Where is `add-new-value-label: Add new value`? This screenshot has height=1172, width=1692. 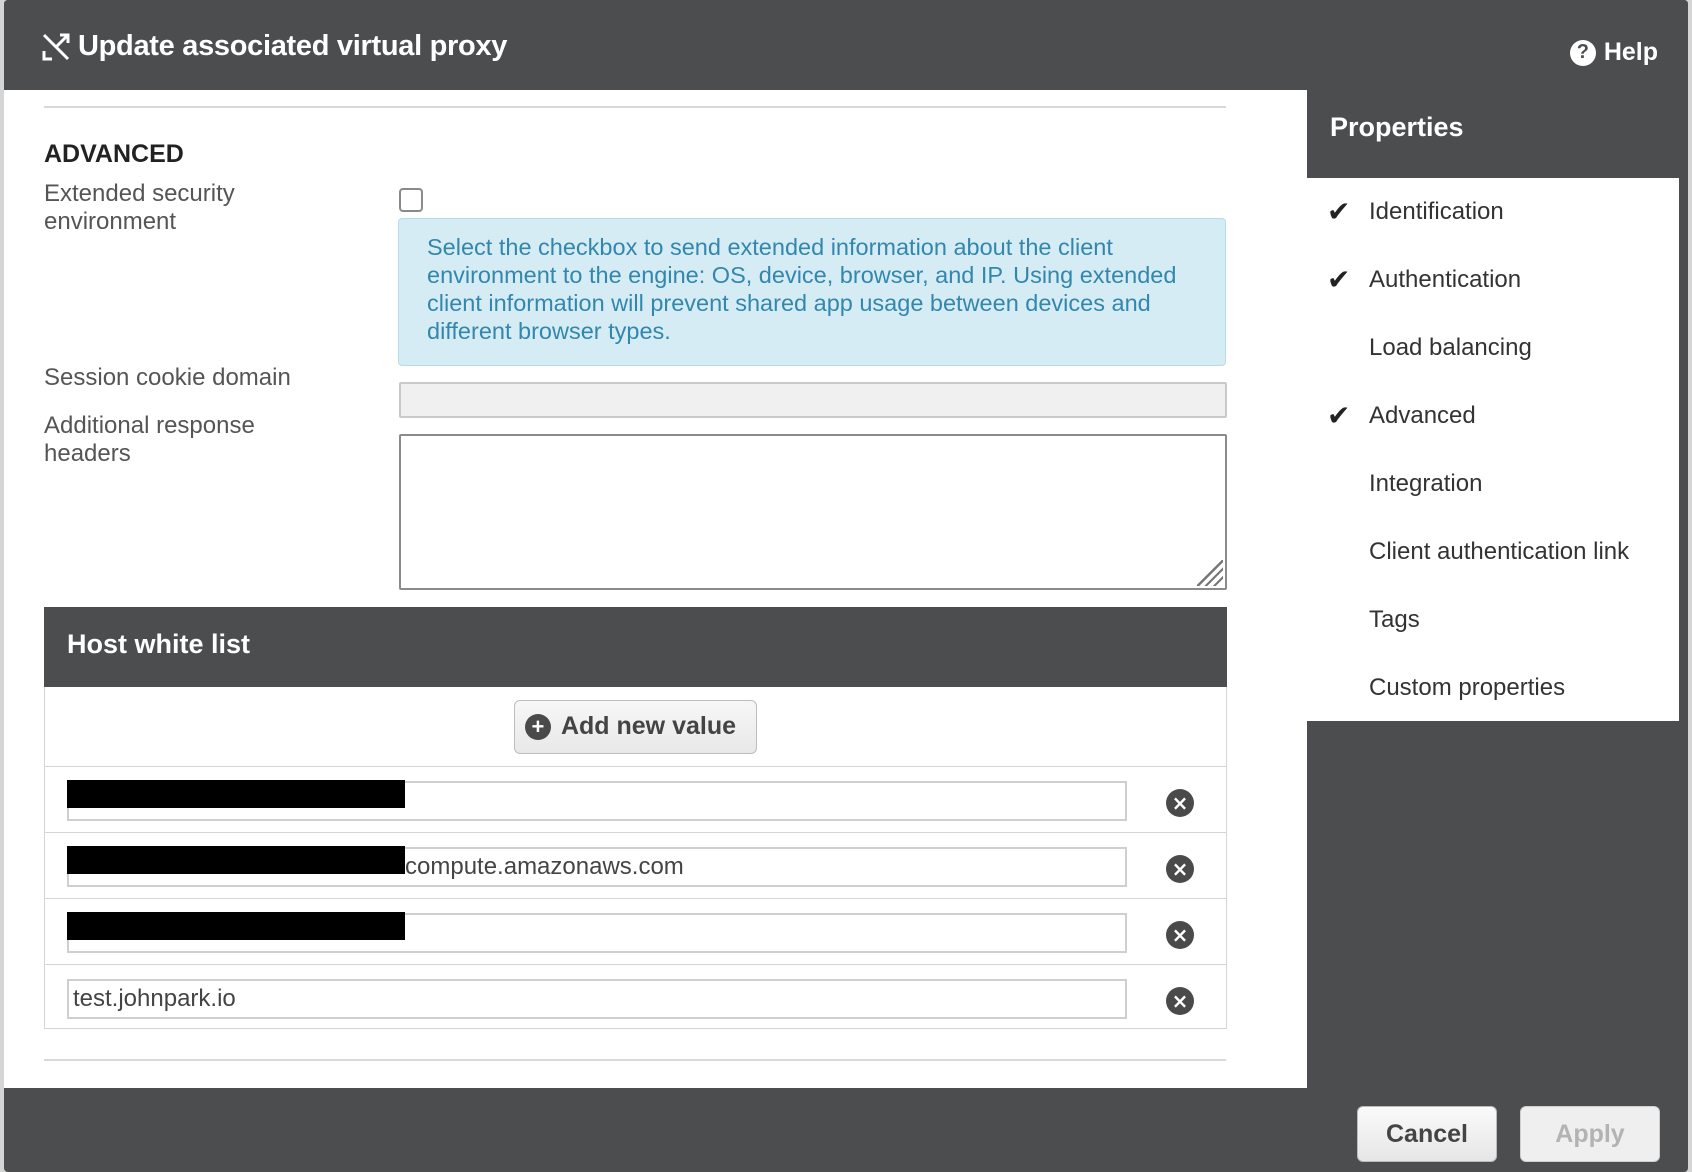
add-new-value-label: Add new value is located at coordinates (648, 726).